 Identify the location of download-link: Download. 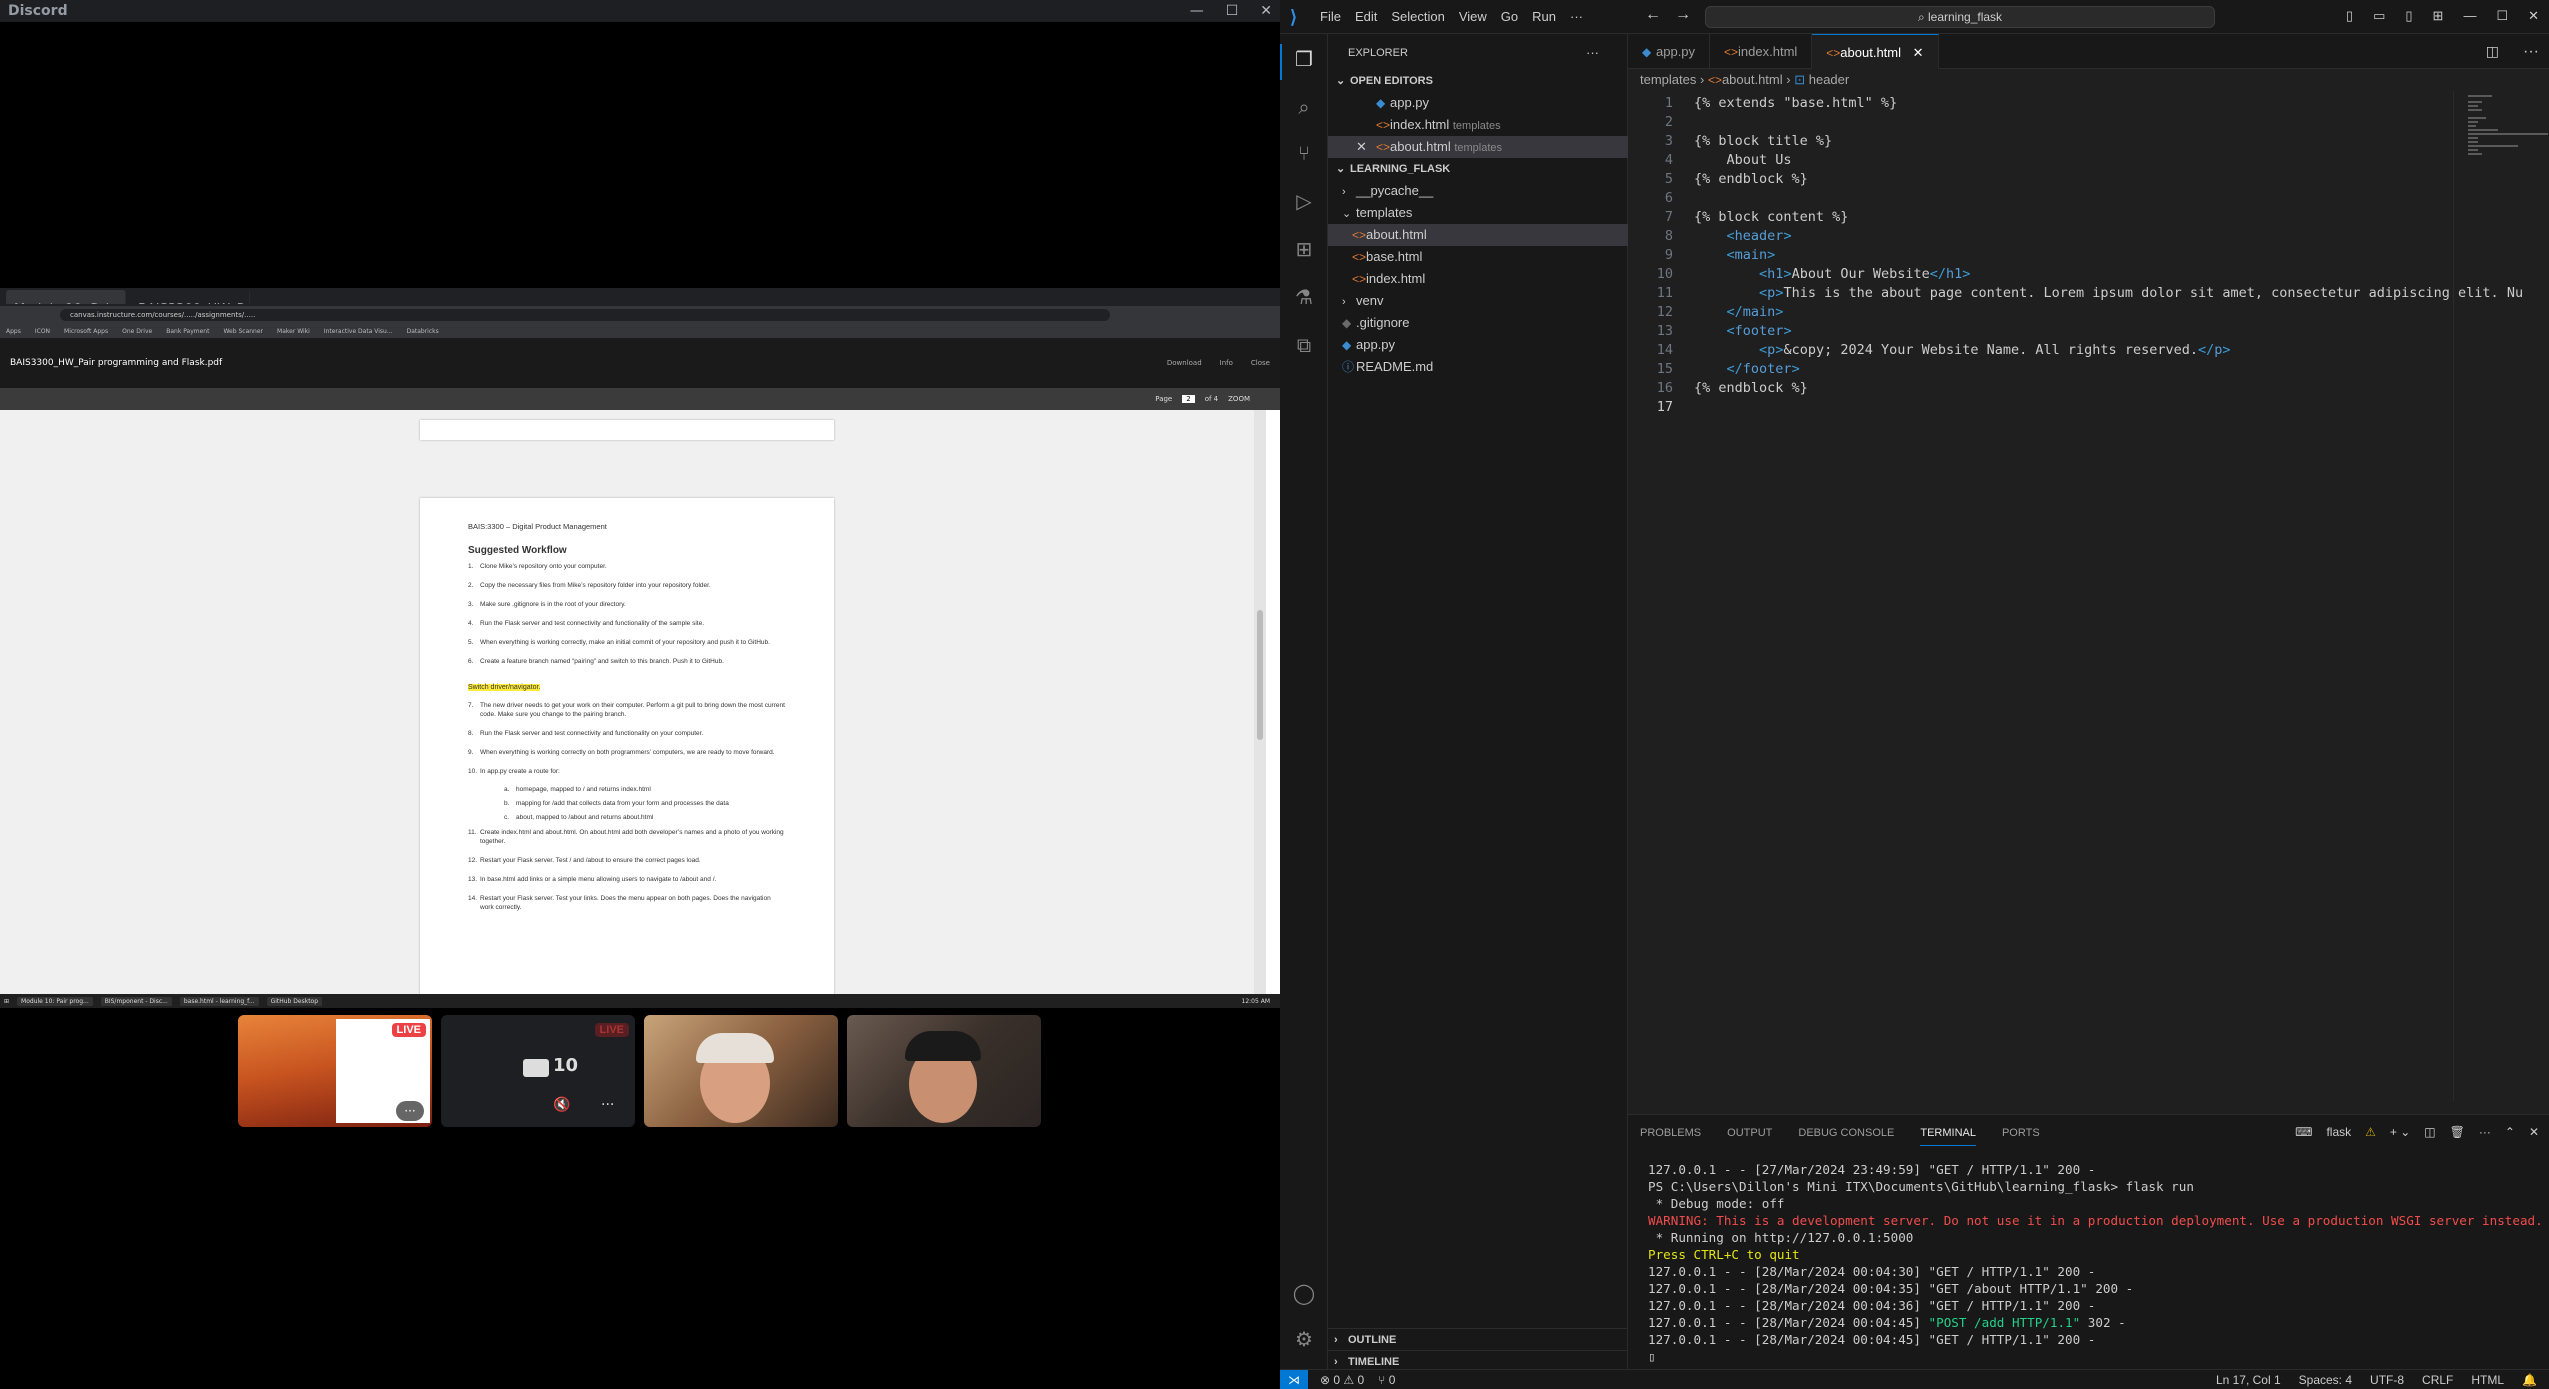
(1184, 363).